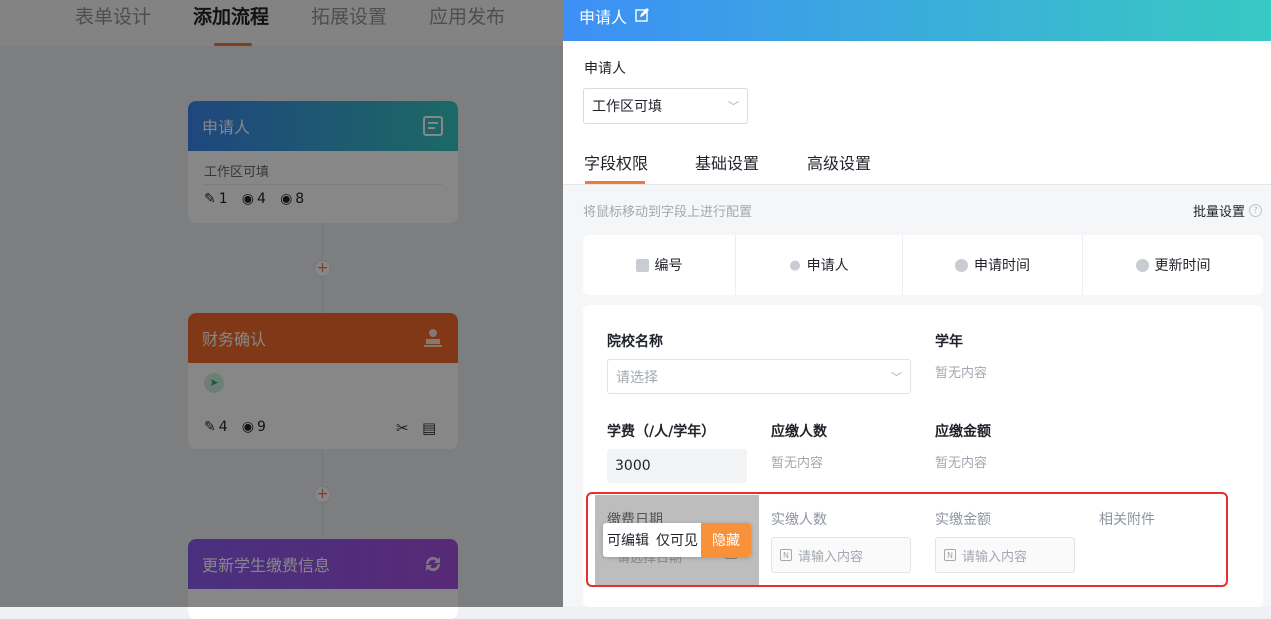  Describe the element at coordinates (827, 266) in the screenshot. I see `sys-field-label: 申请人` at that location.